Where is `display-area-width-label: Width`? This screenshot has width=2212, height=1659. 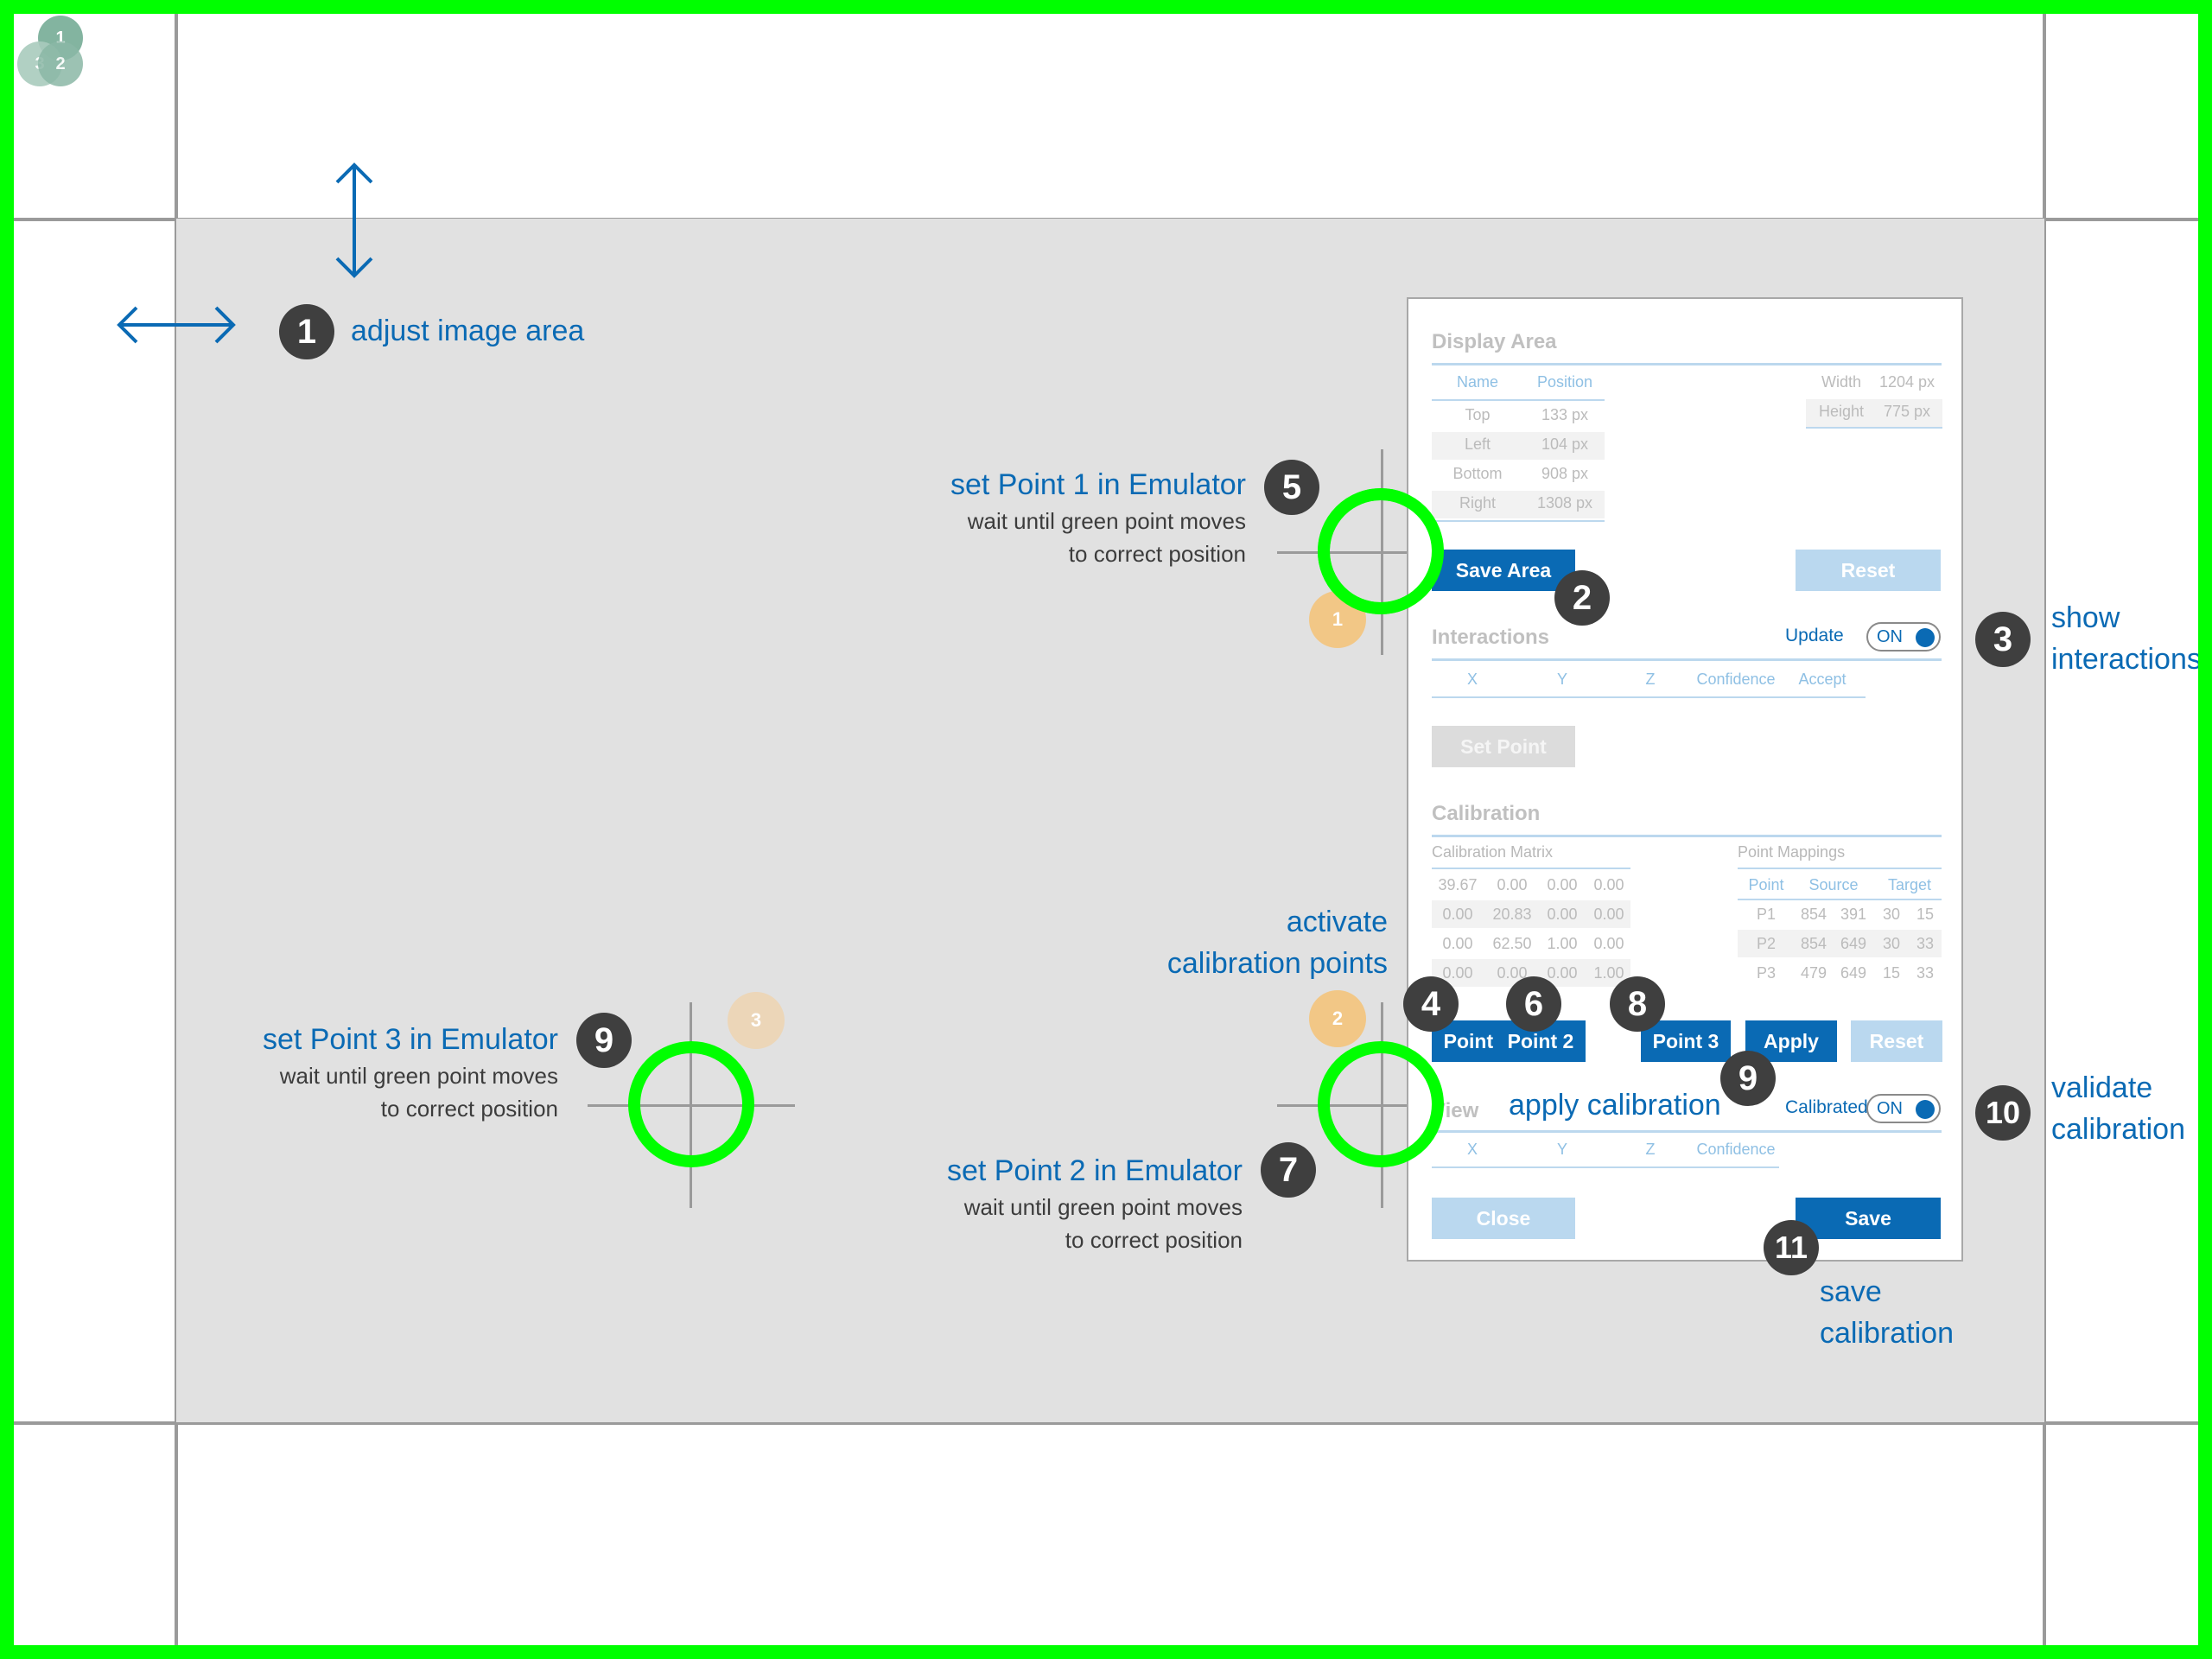
display-area-width-label: Width is located at coordinates (1841, 382).